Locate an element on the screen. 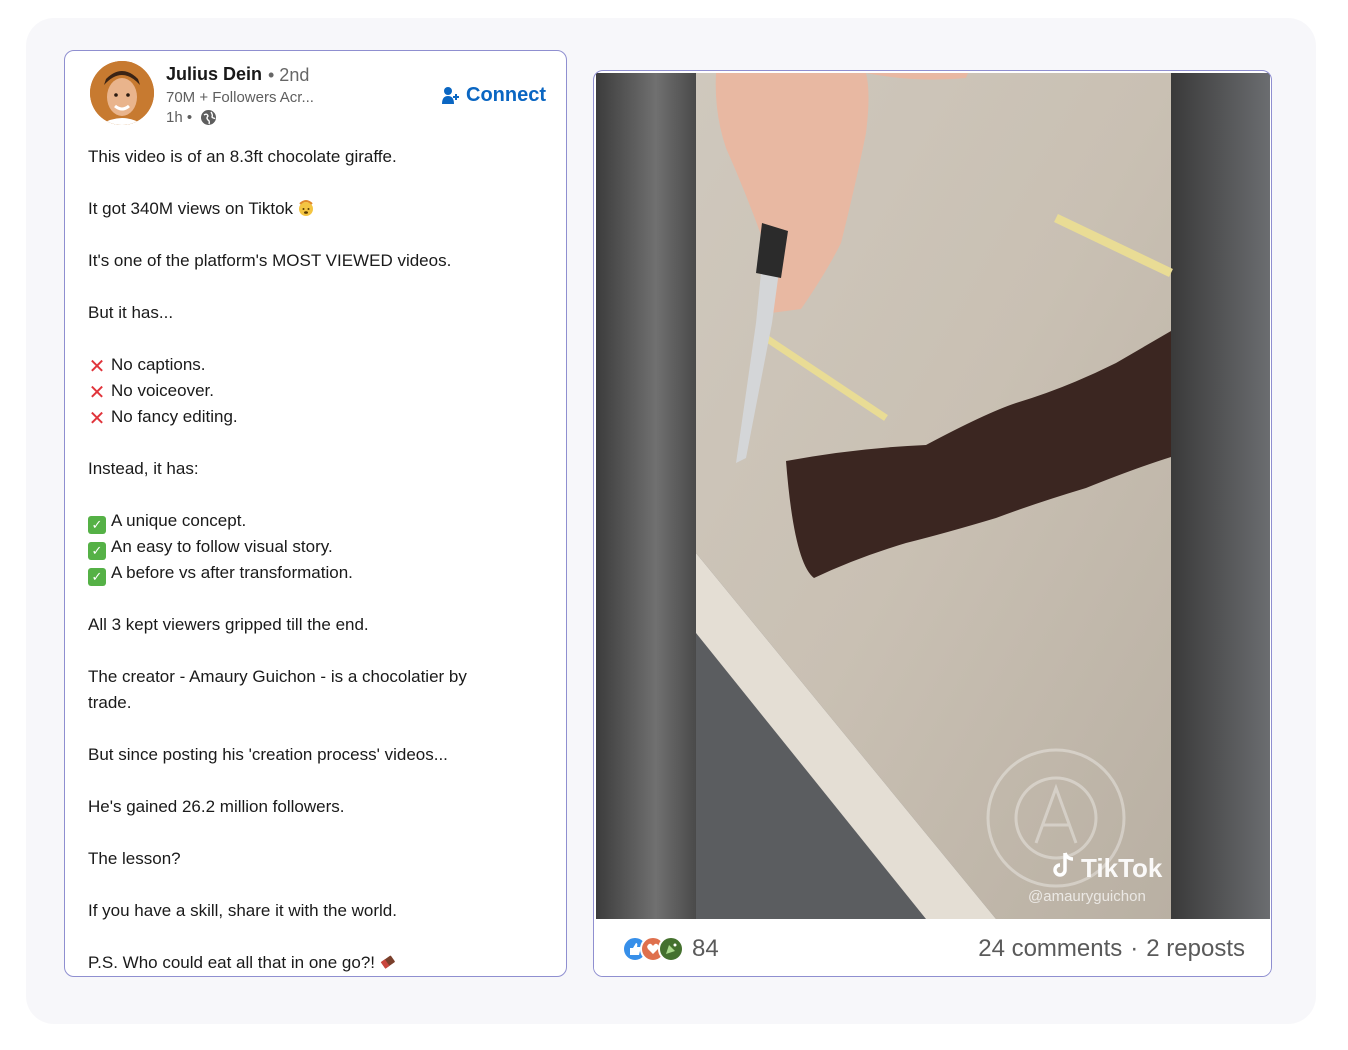 Image resolution: width=1348 pixels, height=1050 pixels. reposts-count: 2 reposts is located at coordinates (1195, 949).